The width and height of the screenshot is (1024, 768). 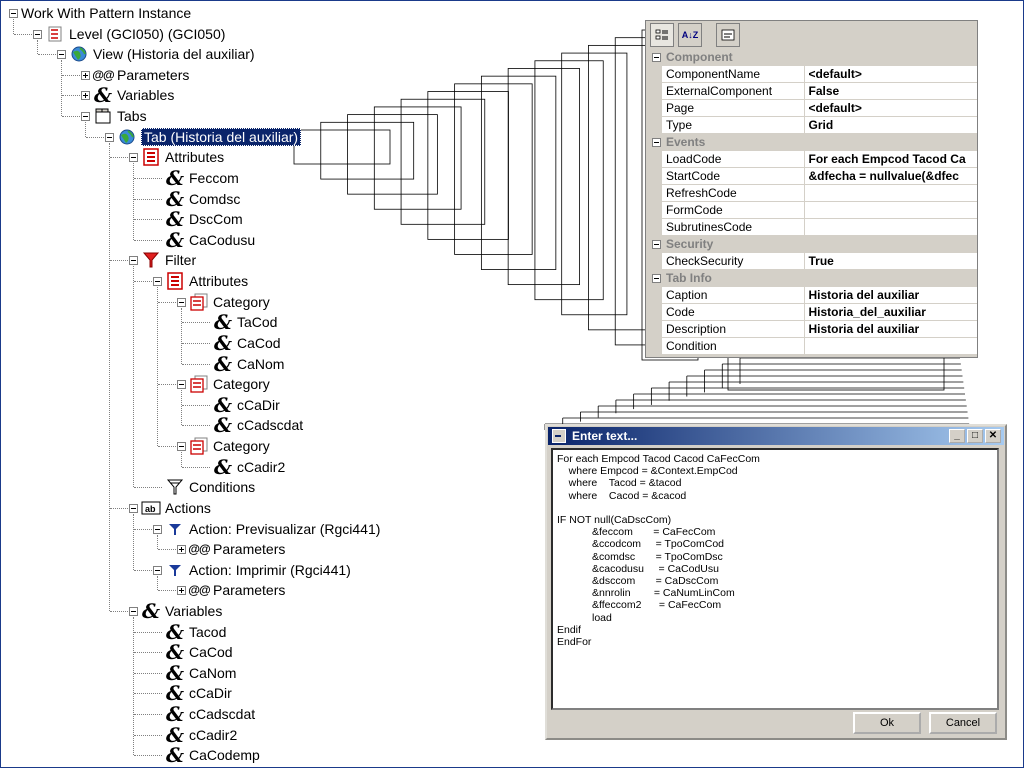 I want to click on property-row: StartCode &dfecha = nullvalue(&dfec, so click(x=811, y=176).